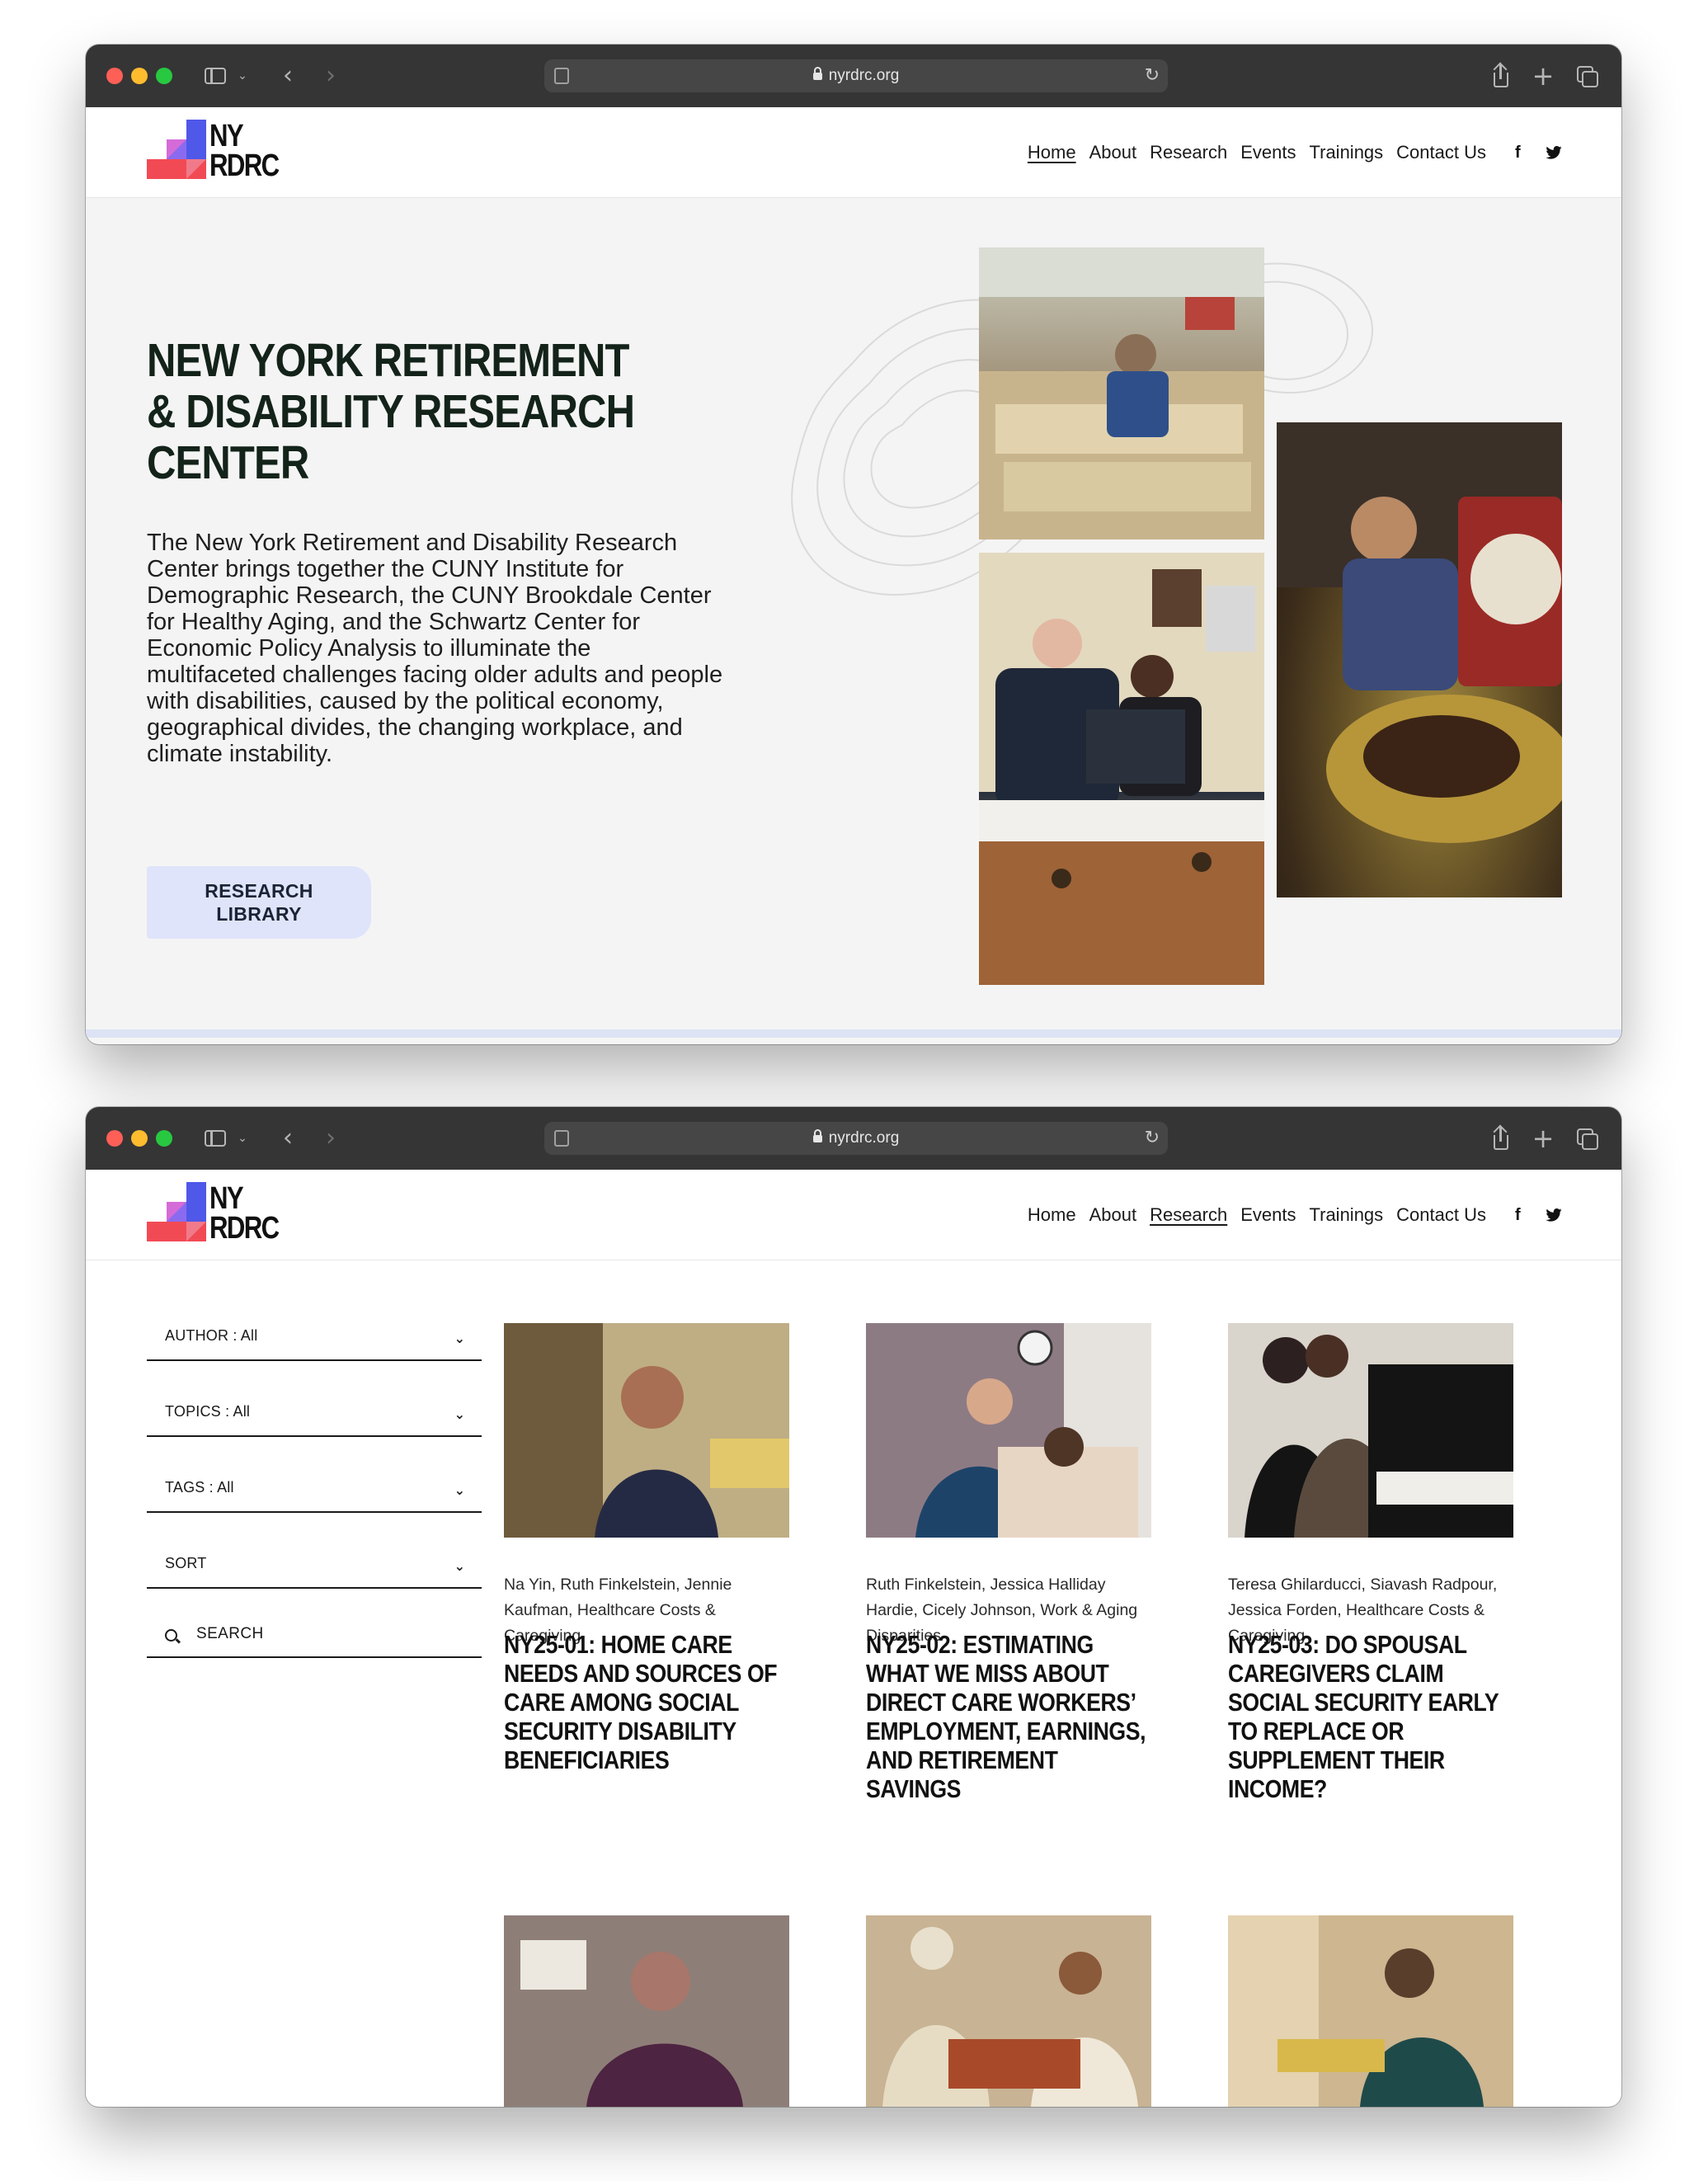  Describe the element at coordinates (314, 1475) in the screenshot. I see `tags-filter: TAGS : All ⌄` at that location.